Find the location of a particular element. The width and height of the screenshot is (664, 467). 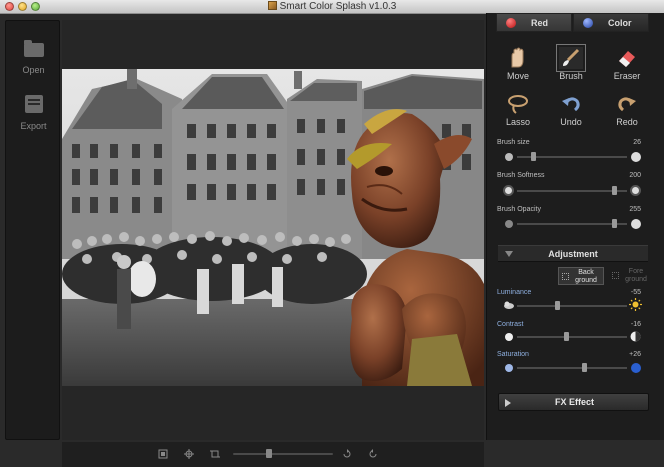

fit-view-icon is located at coordinates (163, 454).